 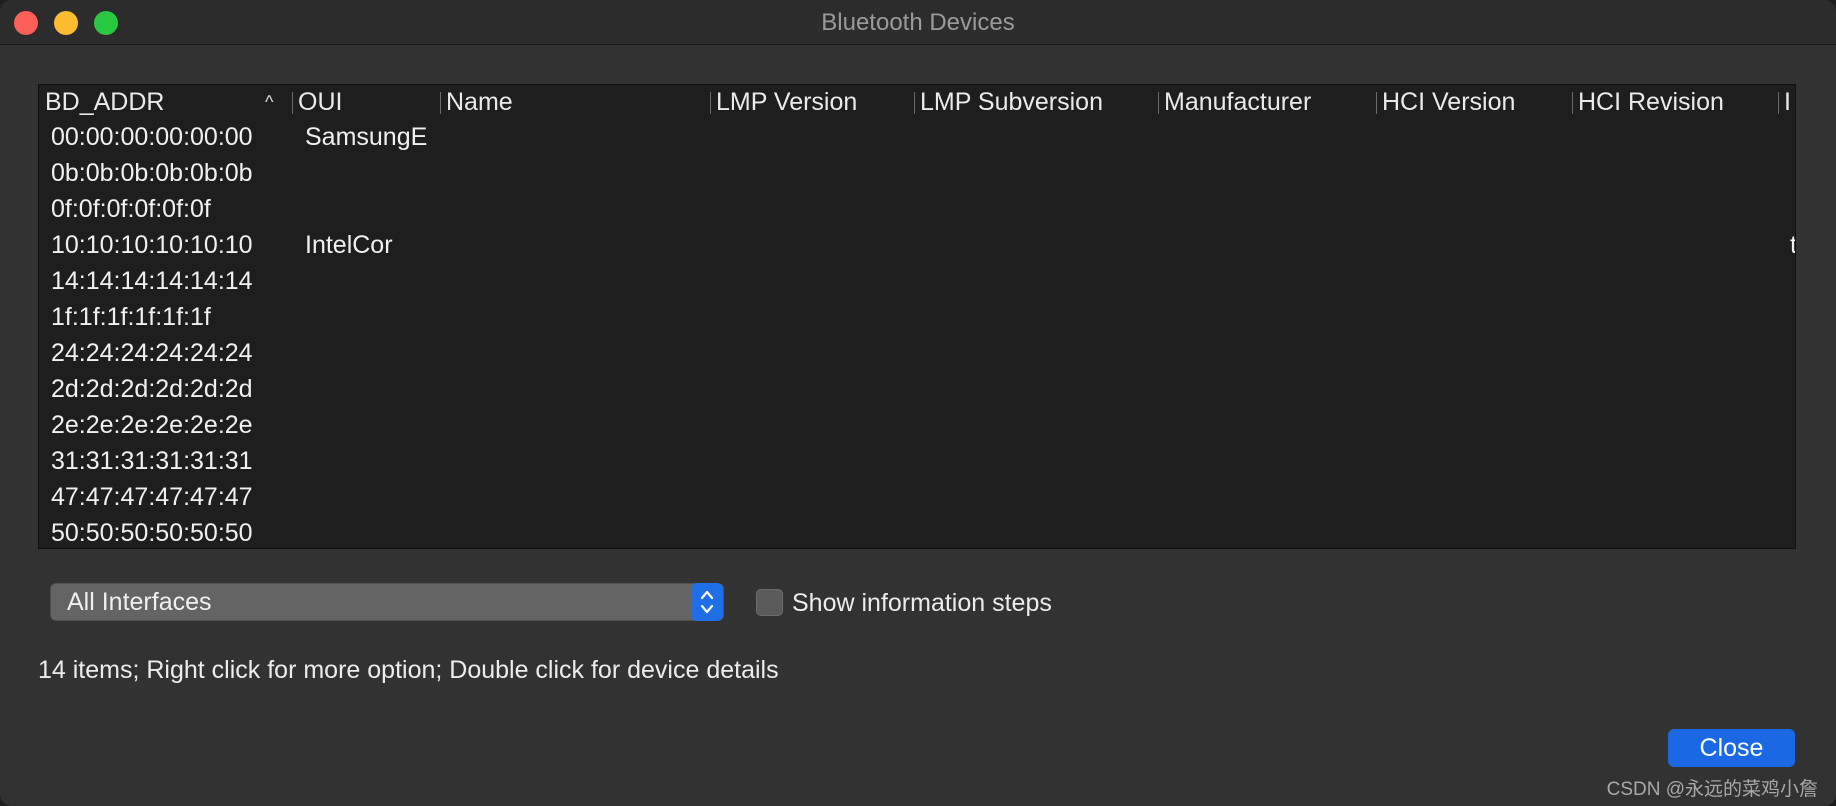 I want to click on column-header-bd-addr: BD_ADDR ^, so click(x=165, y=102).